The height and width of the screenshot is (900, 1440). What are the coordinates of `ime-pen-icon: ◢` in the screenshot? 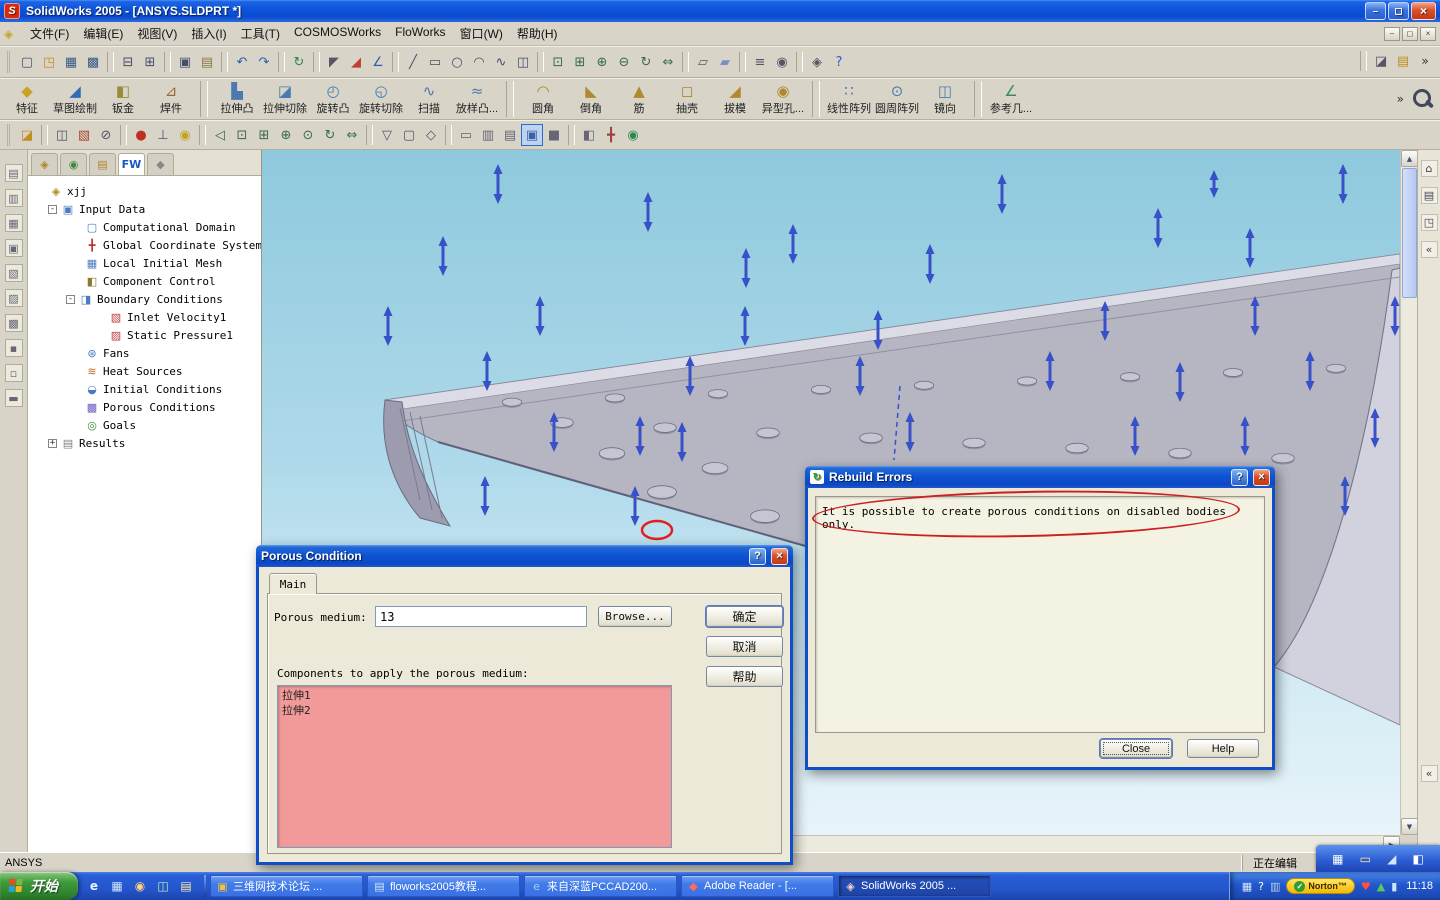 It's located at (1391, 859).